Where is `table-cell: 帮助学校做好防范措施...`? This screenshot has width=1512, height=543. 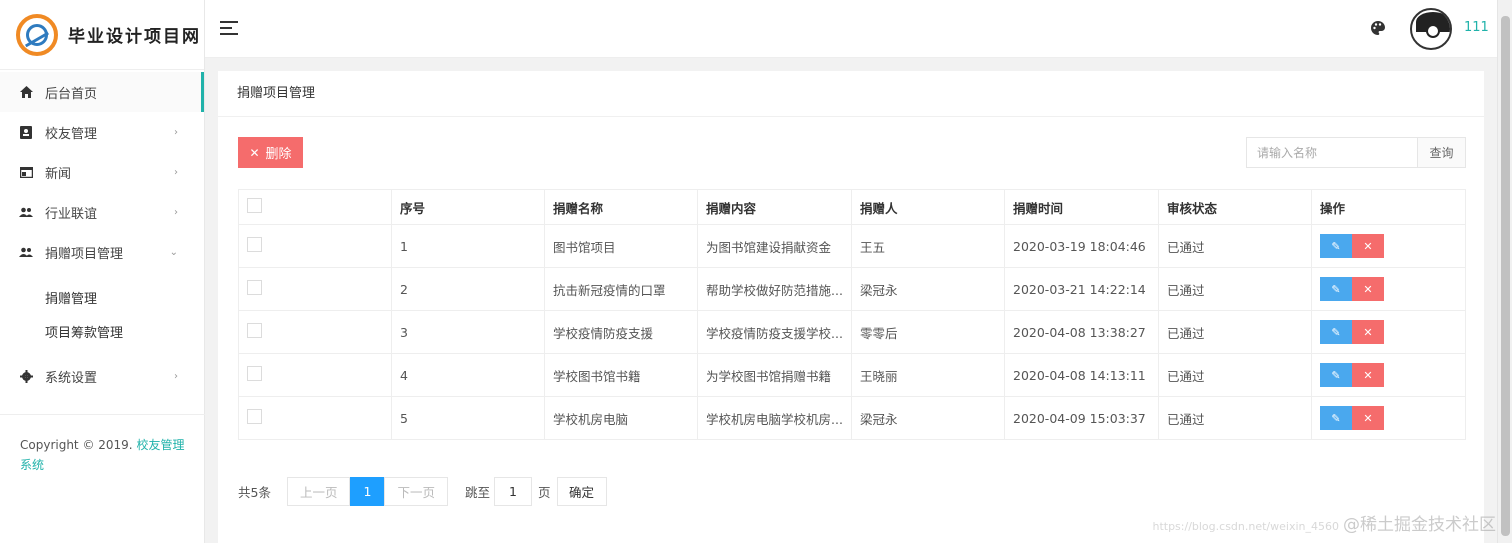 table-cell: 帮助学校做好防范措施... is located at coordinates (774, 289).